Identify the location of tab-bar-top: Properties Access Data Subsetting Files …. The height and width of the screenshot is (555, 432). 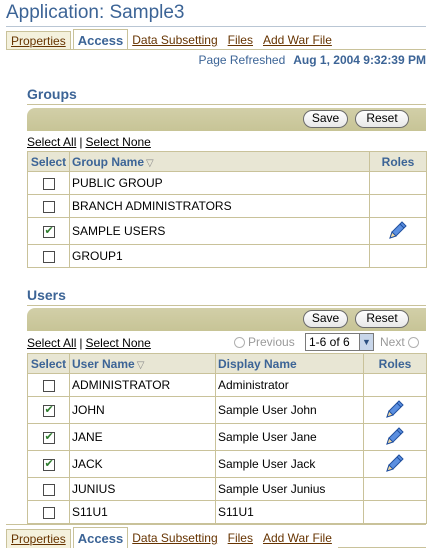
(216, 39).